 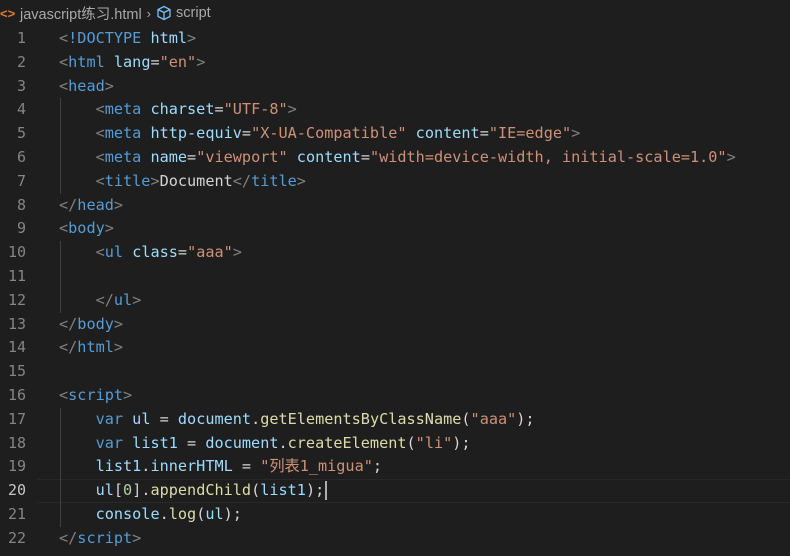 I want to click on code-line: 4 <meta charset="UTF-8">, so click(x=395, y=110).